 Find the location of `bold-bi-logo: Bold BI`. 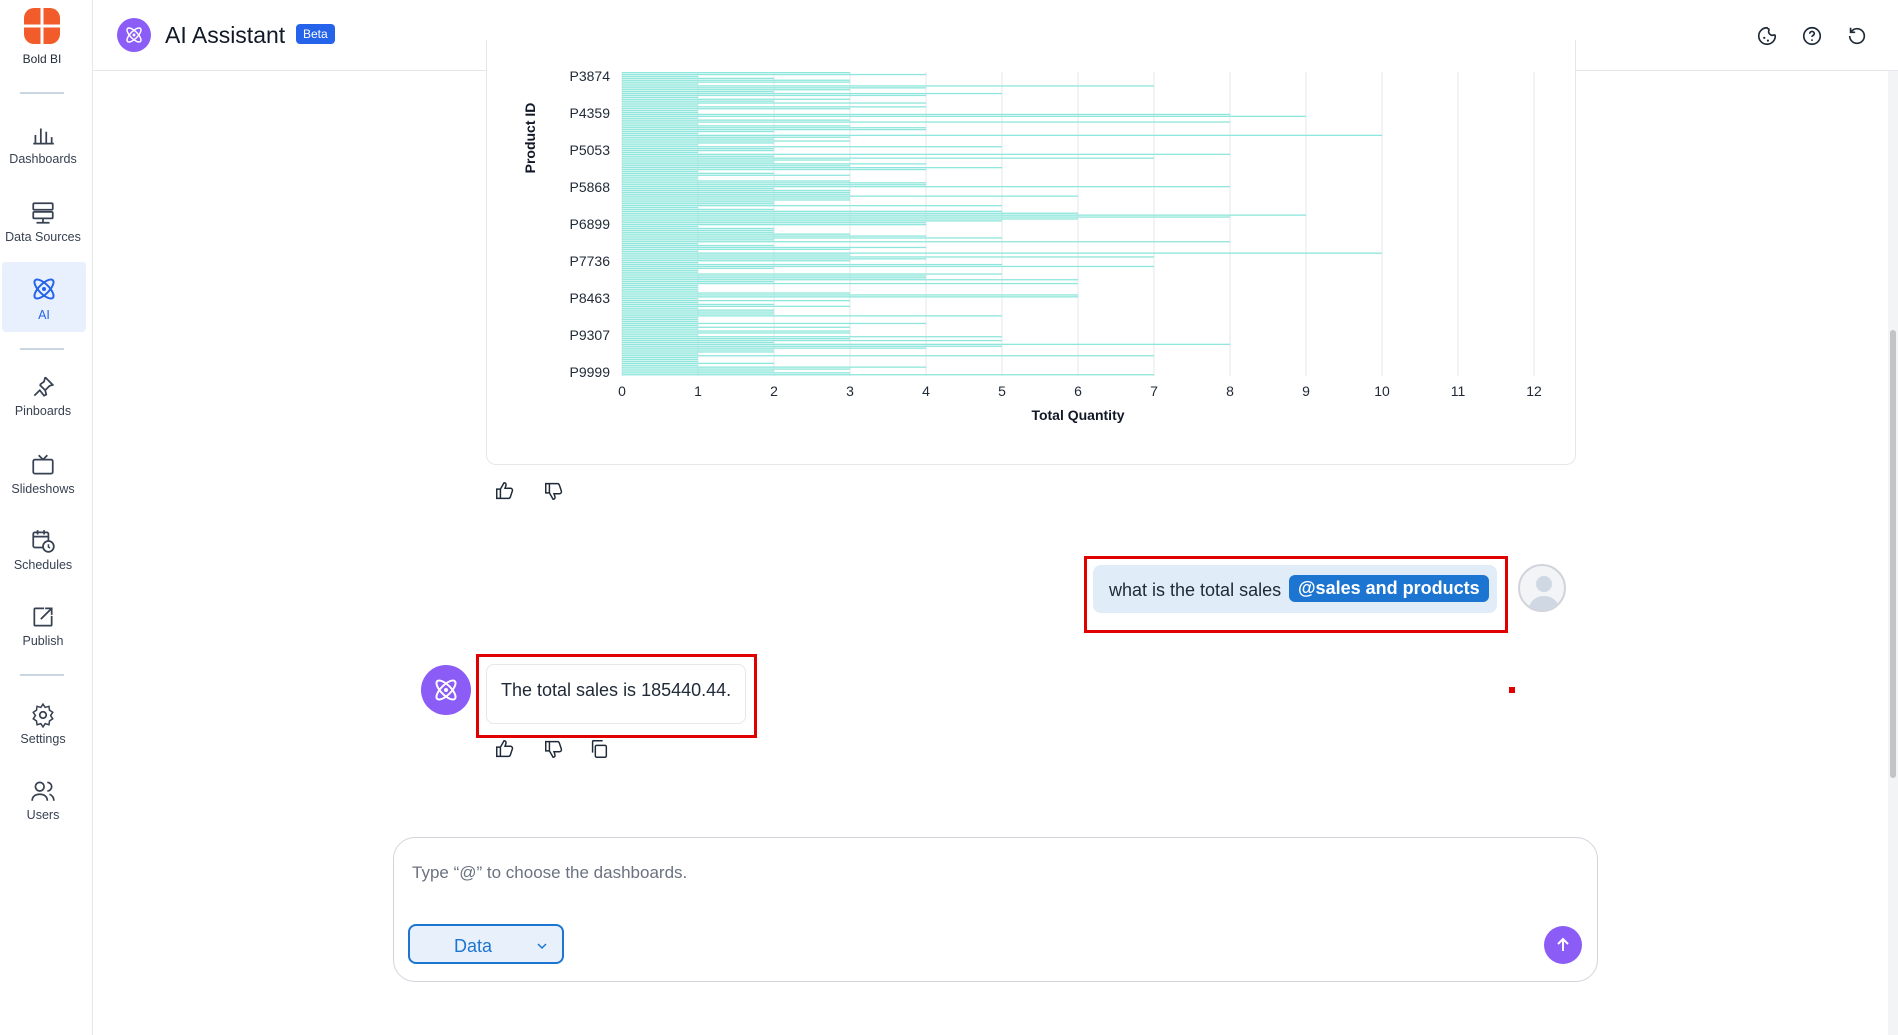

bold-bi-logo: Bold BI is located at coordinates (42, 37).